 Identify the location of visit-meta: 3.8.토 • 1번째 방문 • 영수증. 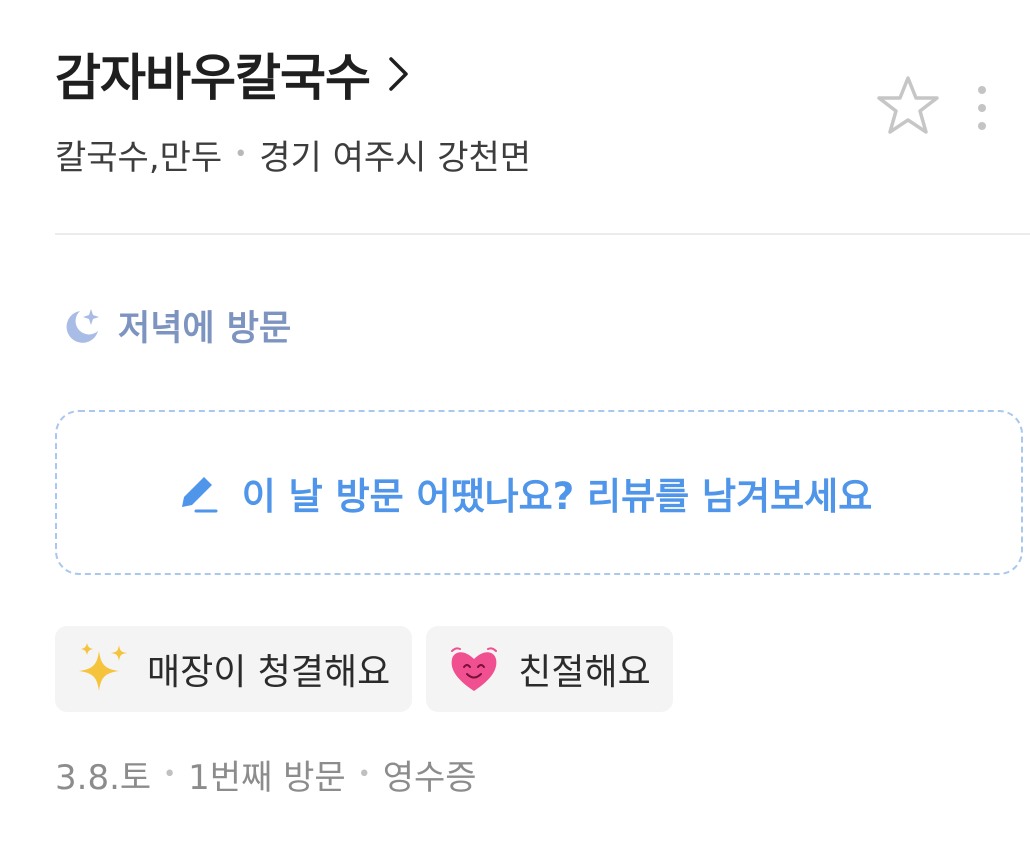
(266, 774).